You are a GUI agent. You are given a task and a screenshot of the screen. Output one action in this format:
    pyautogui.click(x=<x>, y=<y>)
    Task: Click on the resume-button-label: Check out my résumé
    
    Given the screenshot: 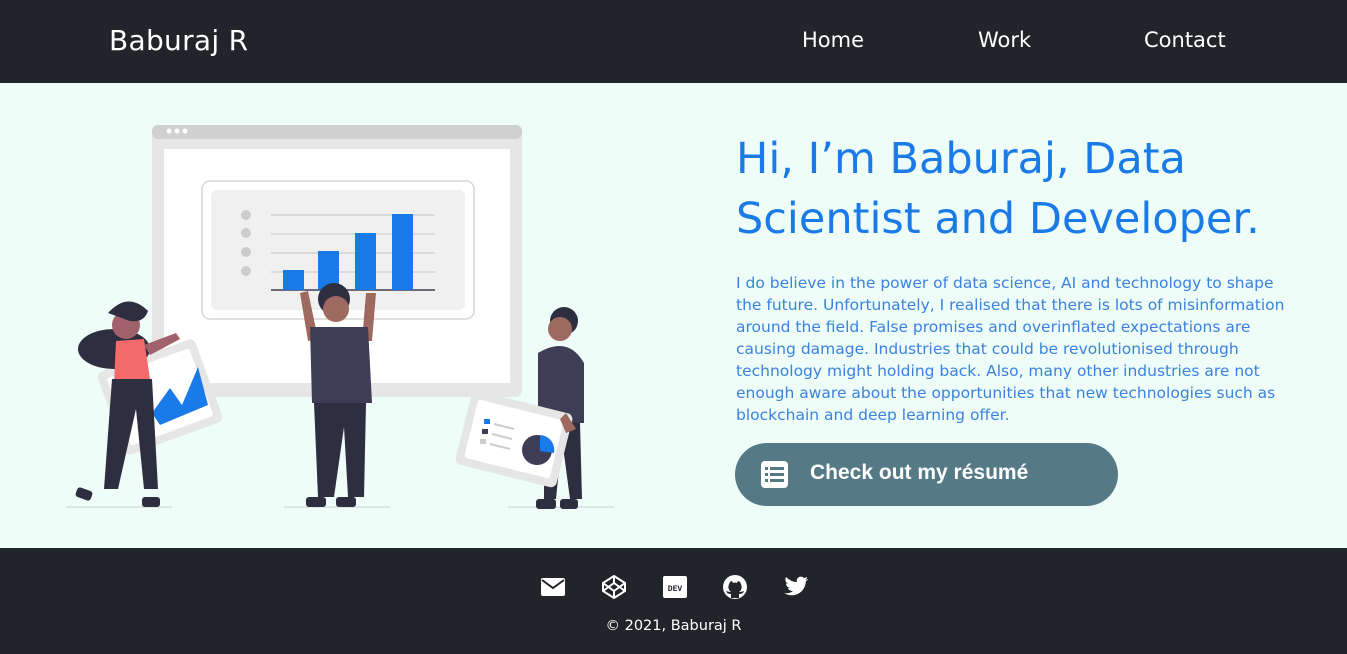 What is the action you would take?
    pyautogui.click(x=919, y=472)
    